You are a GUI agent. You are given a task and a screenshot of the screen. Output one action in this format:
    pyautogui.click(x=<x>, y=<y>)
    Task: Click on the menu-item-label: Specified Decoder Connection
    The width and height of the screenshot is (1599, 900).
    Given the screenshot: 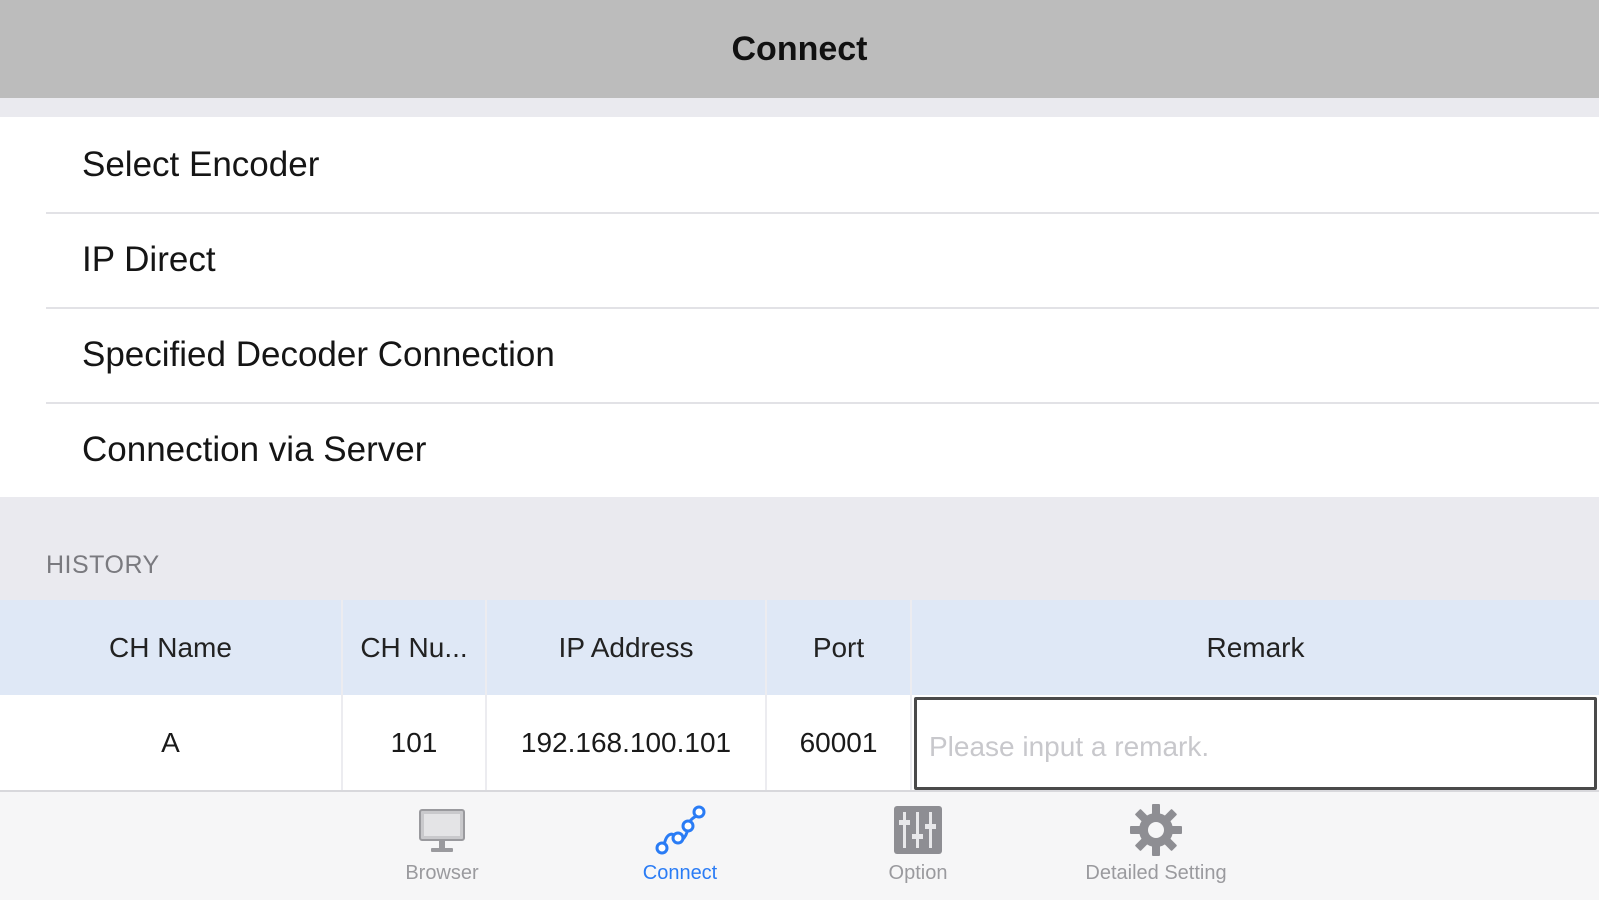 What is the action you would take?
    pyautogui.click(x=318, y=354)
    